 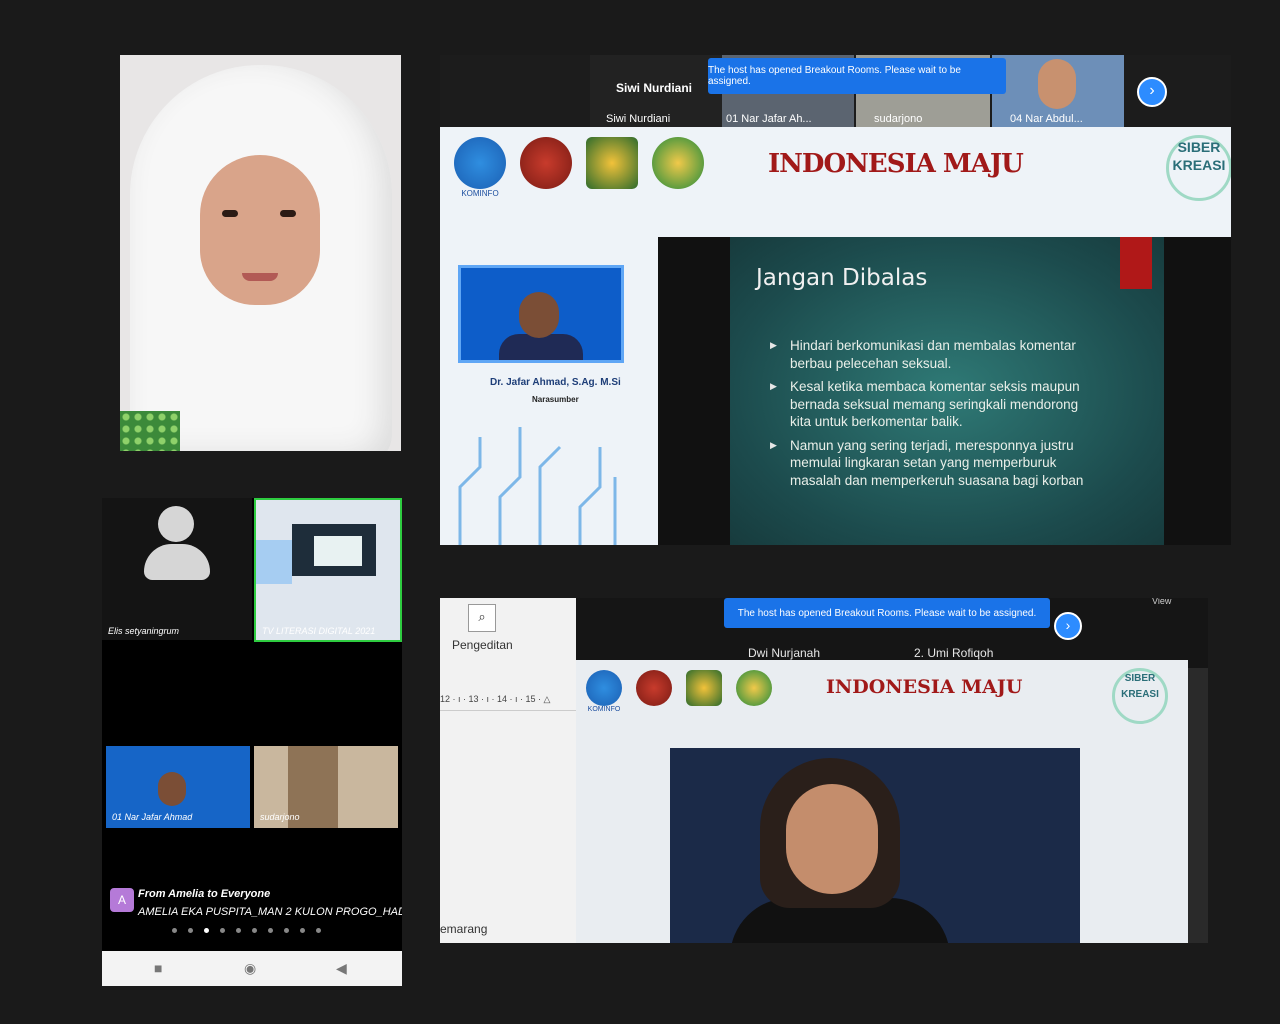 I want to click on speaker-name: Siwi Nurdiani, so click(x=654, y=88).